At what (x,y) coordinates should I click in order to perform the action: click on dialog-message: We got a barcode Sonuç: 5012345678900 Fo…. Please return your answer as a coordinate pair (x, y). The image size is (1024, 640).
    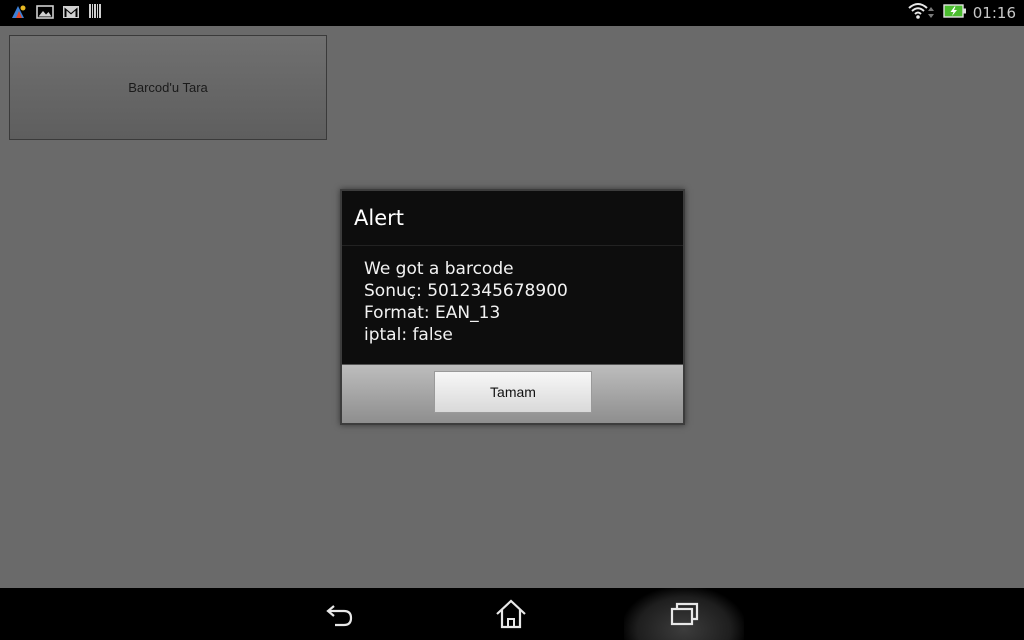
    Looking at the image, I should click on (512, 301).